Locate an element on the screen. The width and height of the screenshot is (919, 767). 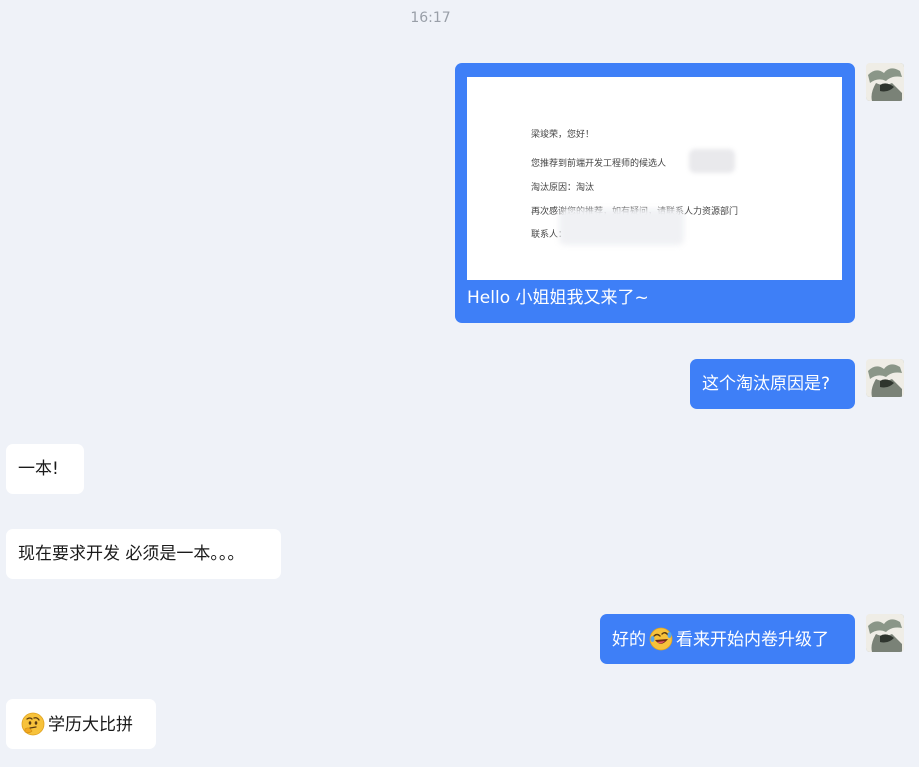
outgoing-text-message: 好的 看来开始内卷升级了 is located at coordinates (727, 639).